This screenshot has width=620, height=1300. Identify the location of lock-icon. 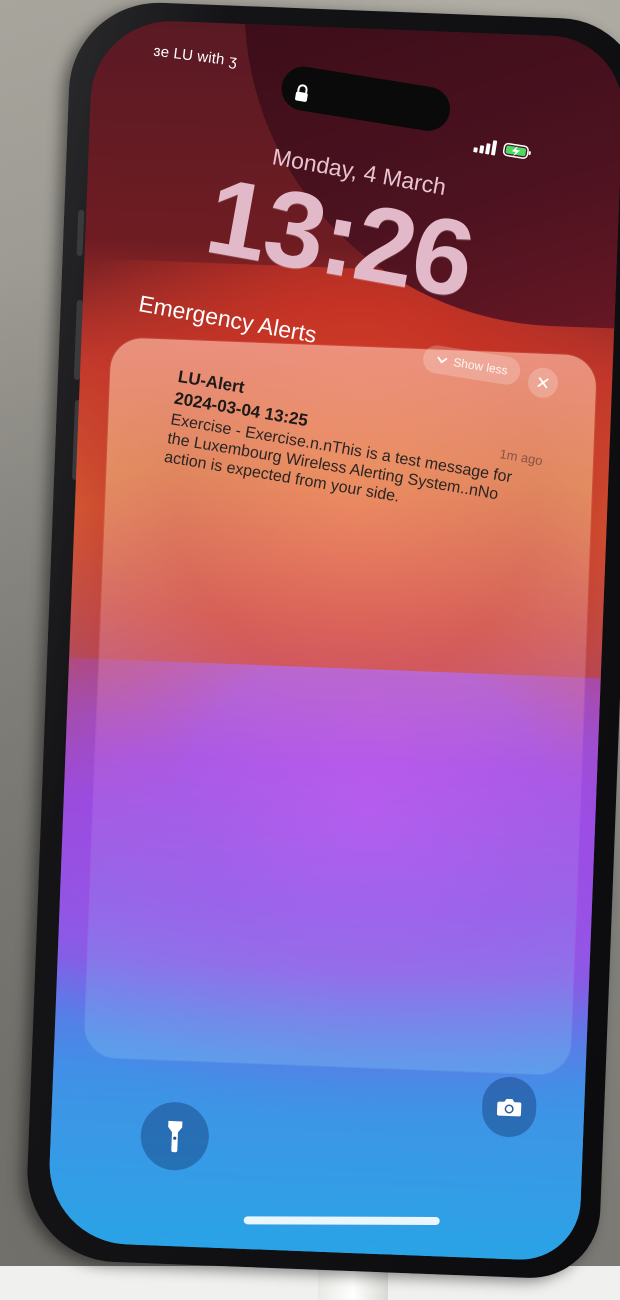
(301, 93).